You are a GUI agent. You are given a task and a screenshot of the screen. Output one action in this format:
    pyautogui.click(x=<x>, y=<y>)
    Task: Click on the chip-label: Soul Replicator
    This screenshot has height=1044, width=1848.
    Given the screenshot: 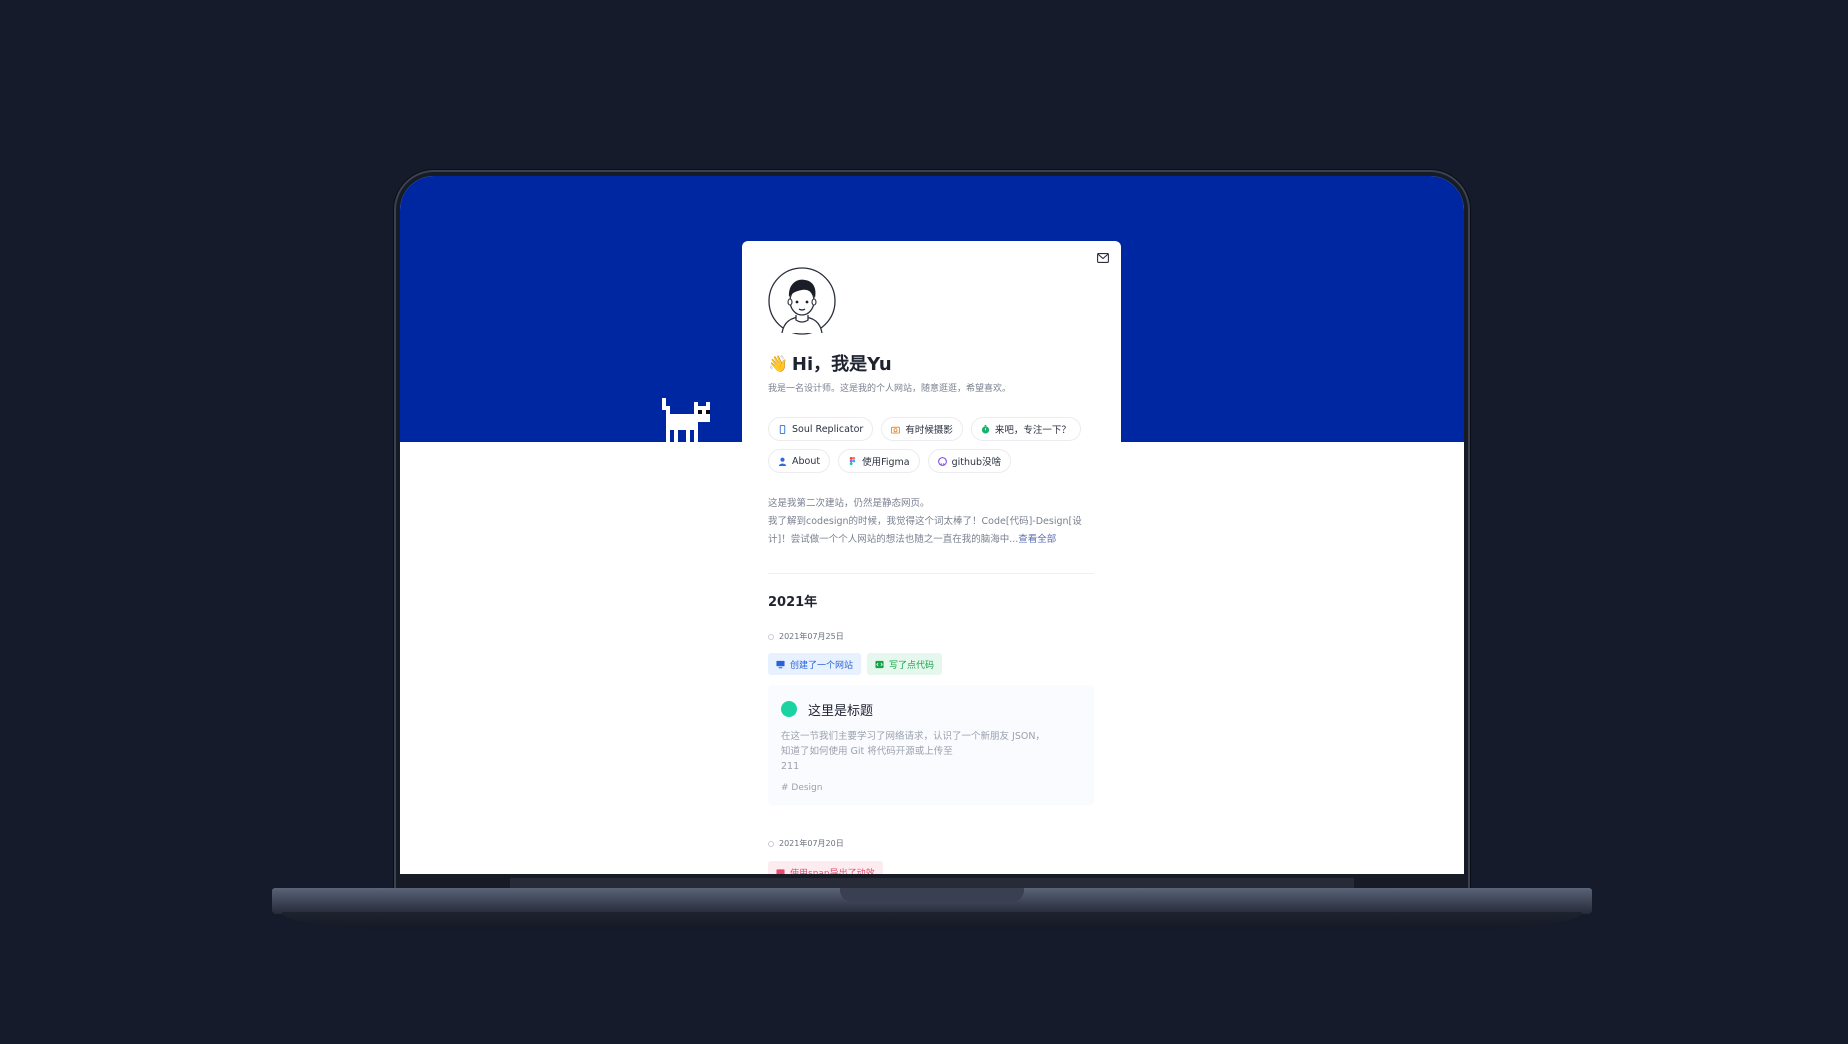 What is the action you would take?
    pyautogui.click(x=828, y=429)
    